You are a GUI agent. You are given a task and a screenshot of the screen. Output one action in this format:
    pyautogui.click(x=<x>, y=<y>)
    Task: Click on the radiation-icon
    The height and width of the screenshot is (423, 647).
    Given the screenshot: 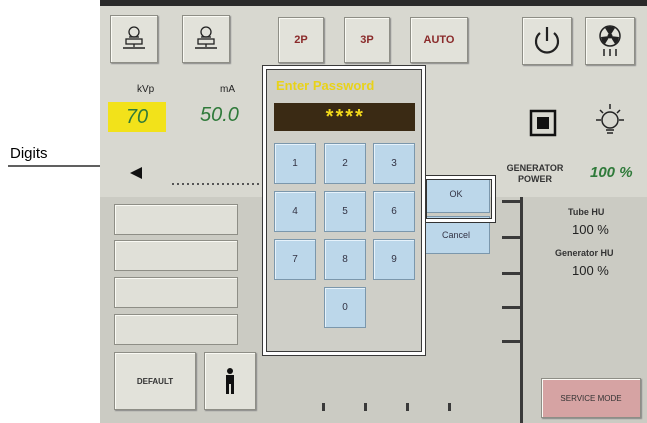 What is the action you would take?
    pyautogui.click(x=610, y=40)
    